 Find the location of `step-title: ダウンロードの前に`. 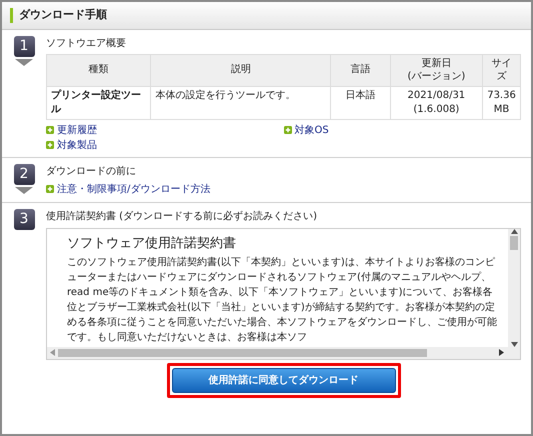

step-title: ダウンロードの前に is located at coordinates (91, 171).